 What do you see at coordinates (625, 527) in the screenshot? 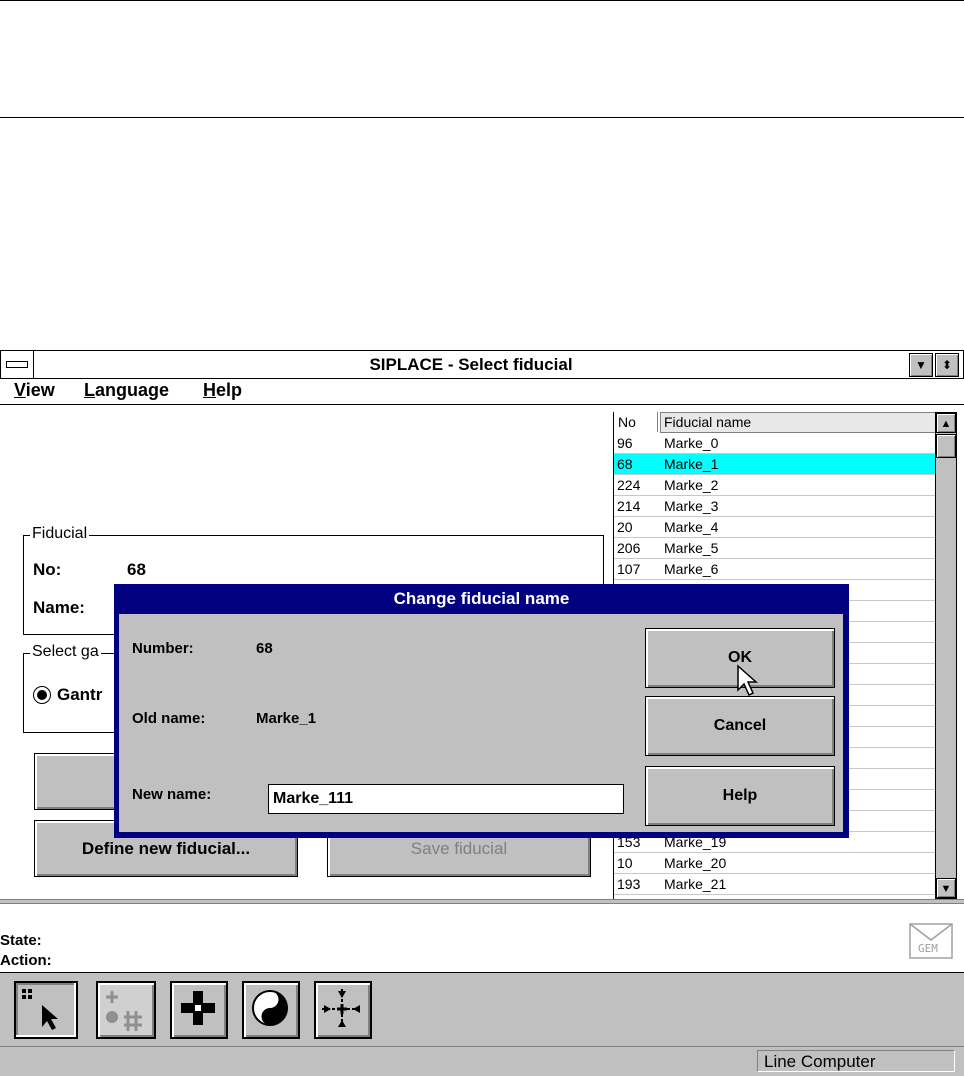
I see `list-item-no: 20` at bounding box center [625, 527].